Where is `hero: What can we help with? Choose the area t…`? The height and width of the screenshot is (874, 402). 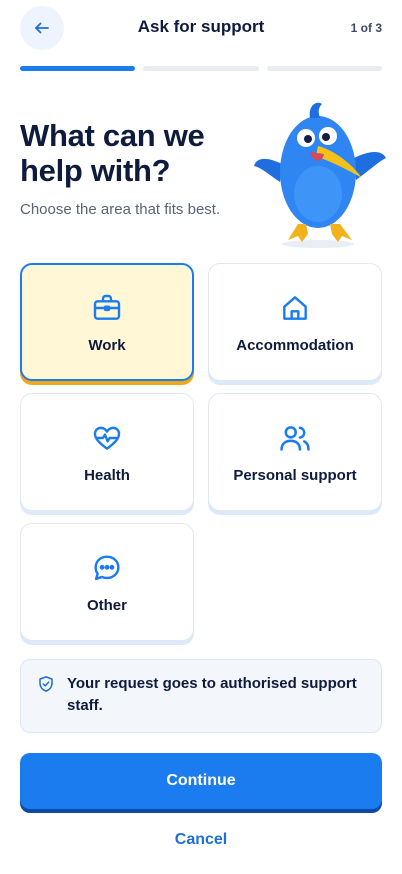 hero: What can we help with? Choose the area t… is located at coordinates (140, 168).